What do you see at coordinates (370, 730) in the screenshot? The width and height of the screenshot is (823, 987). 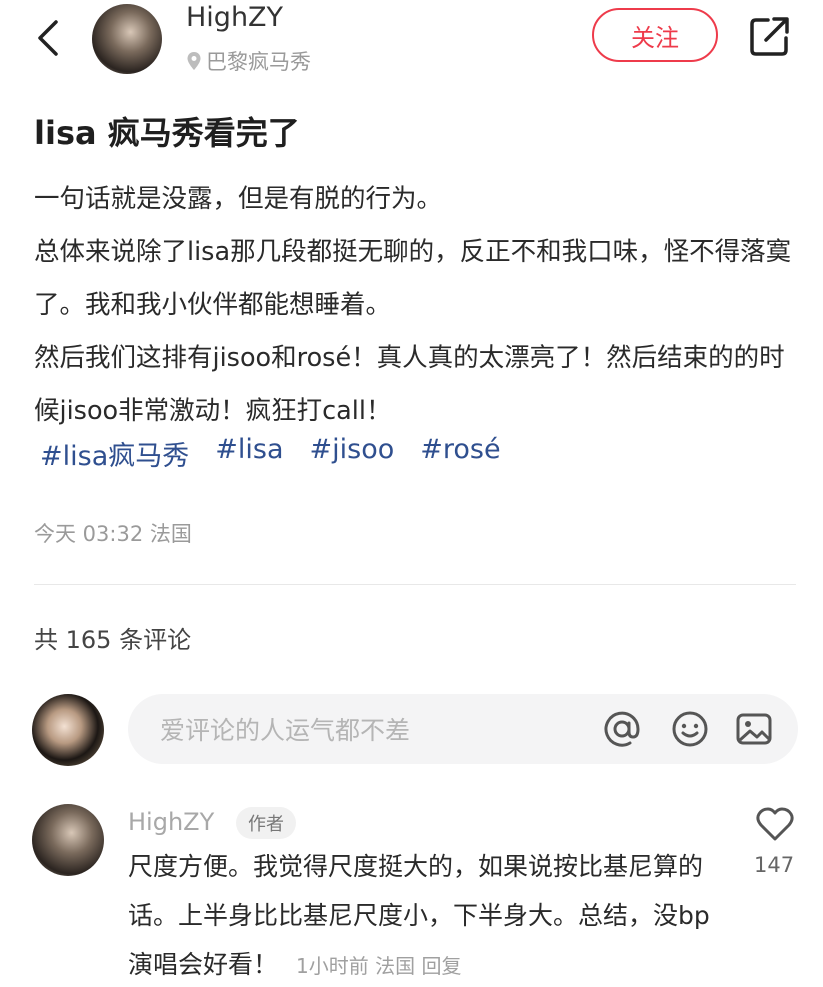 I see `comment-input` at bounding box center [370, 730].